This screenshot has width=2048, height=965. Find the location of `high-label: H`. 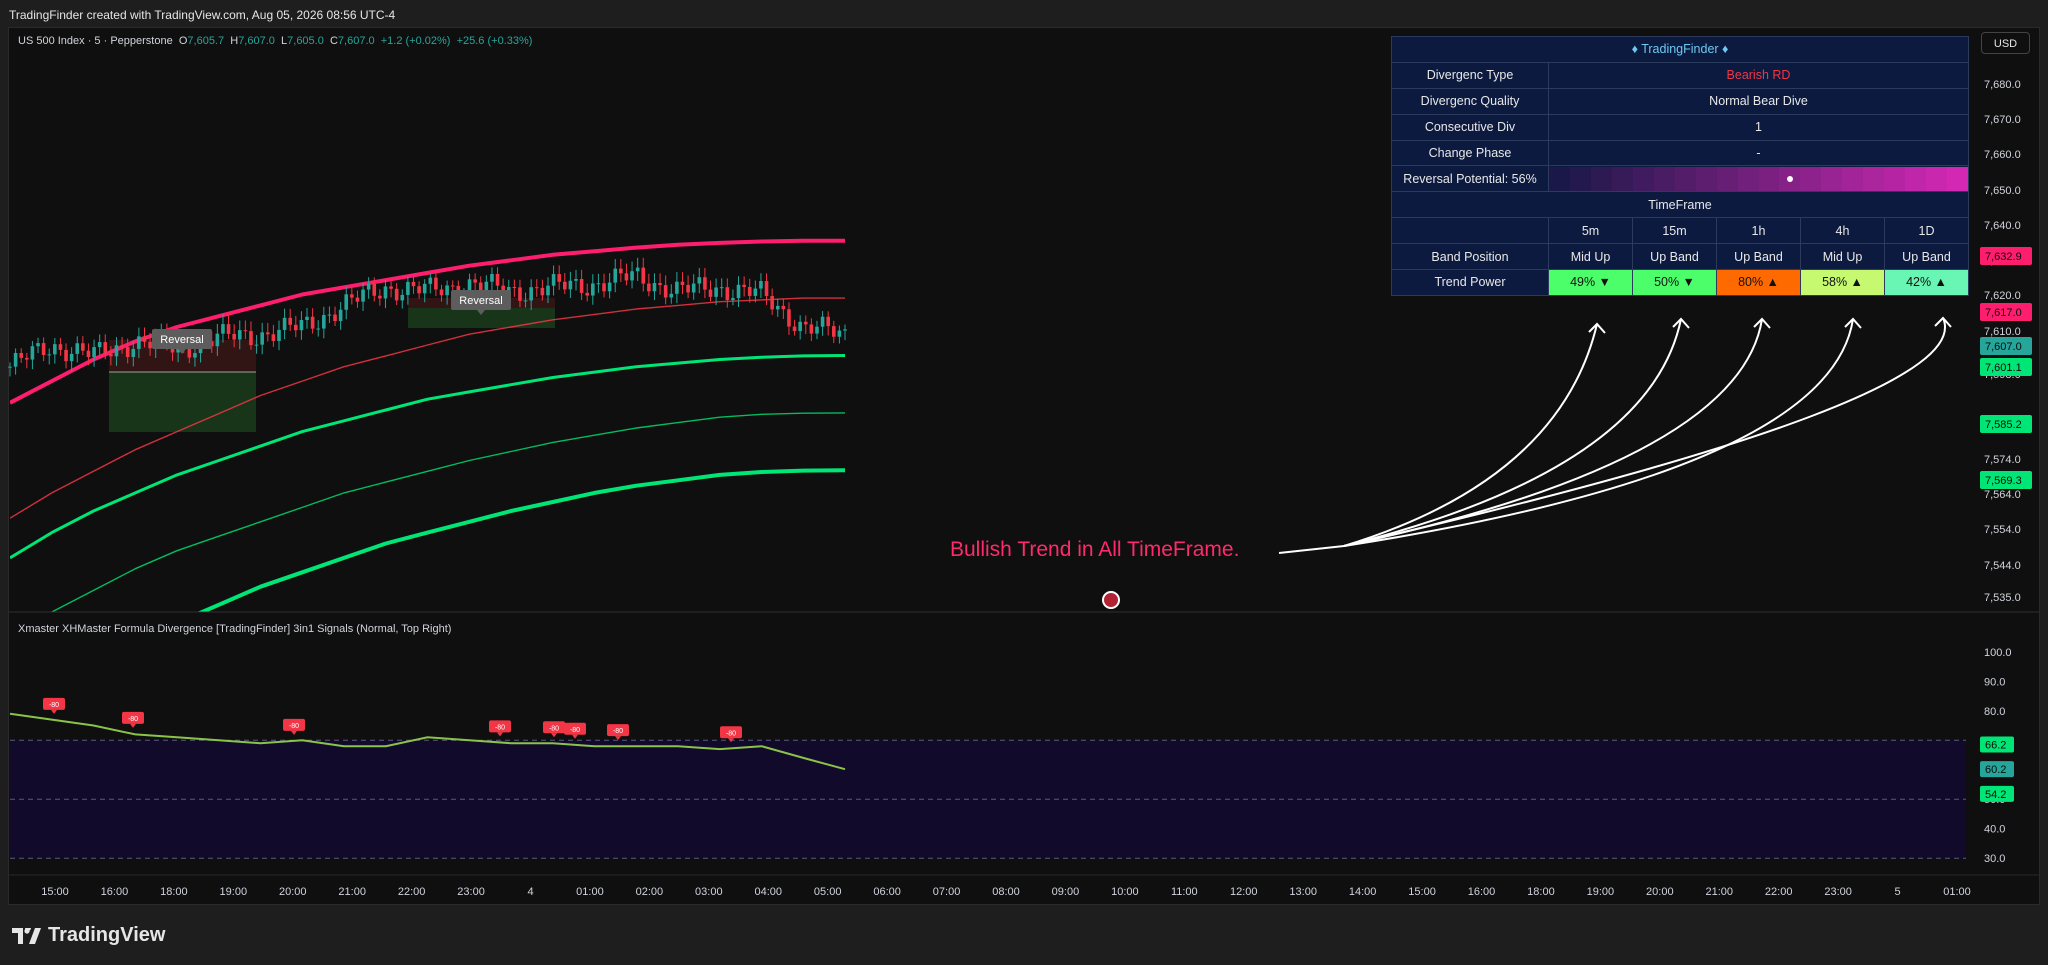

high-label: H is located at coordinates (234, 41).